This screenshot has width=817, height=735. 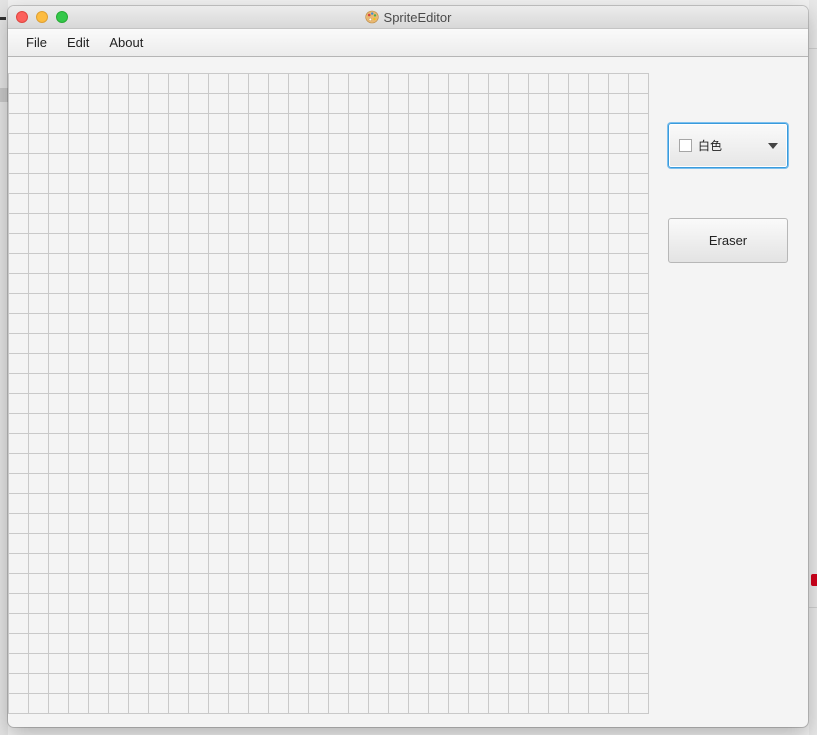 What do you see at coordinates (728, 240) in the screenshot?
I see `eraser-button: Eraser` at bounding box center [728, 240].